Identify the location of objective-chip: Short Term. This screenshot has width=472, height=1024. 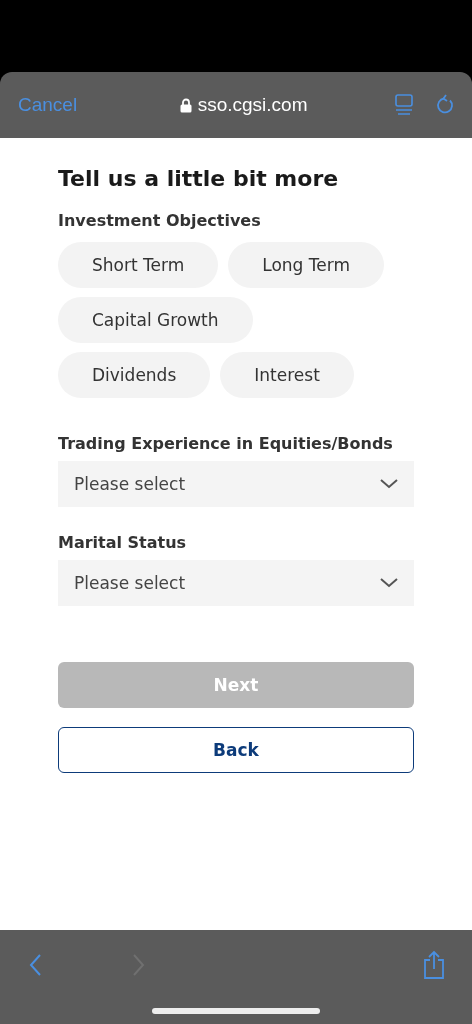
(138, 265).